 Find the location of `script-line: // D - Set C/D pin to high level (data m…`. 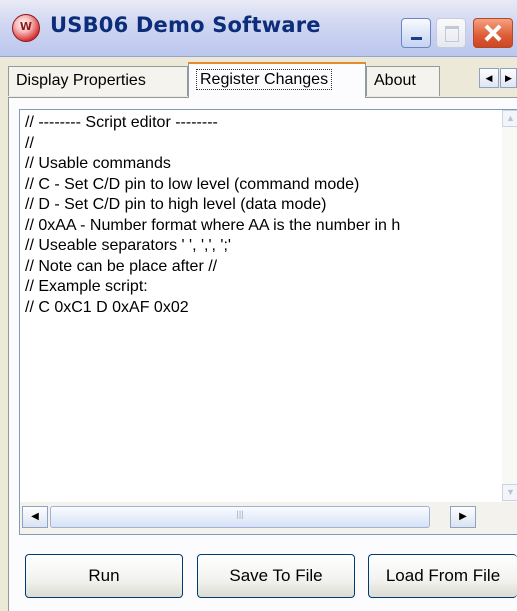

script-line: // D - Set C/D pin to high level (data m… is located at coordinates (176, 204).